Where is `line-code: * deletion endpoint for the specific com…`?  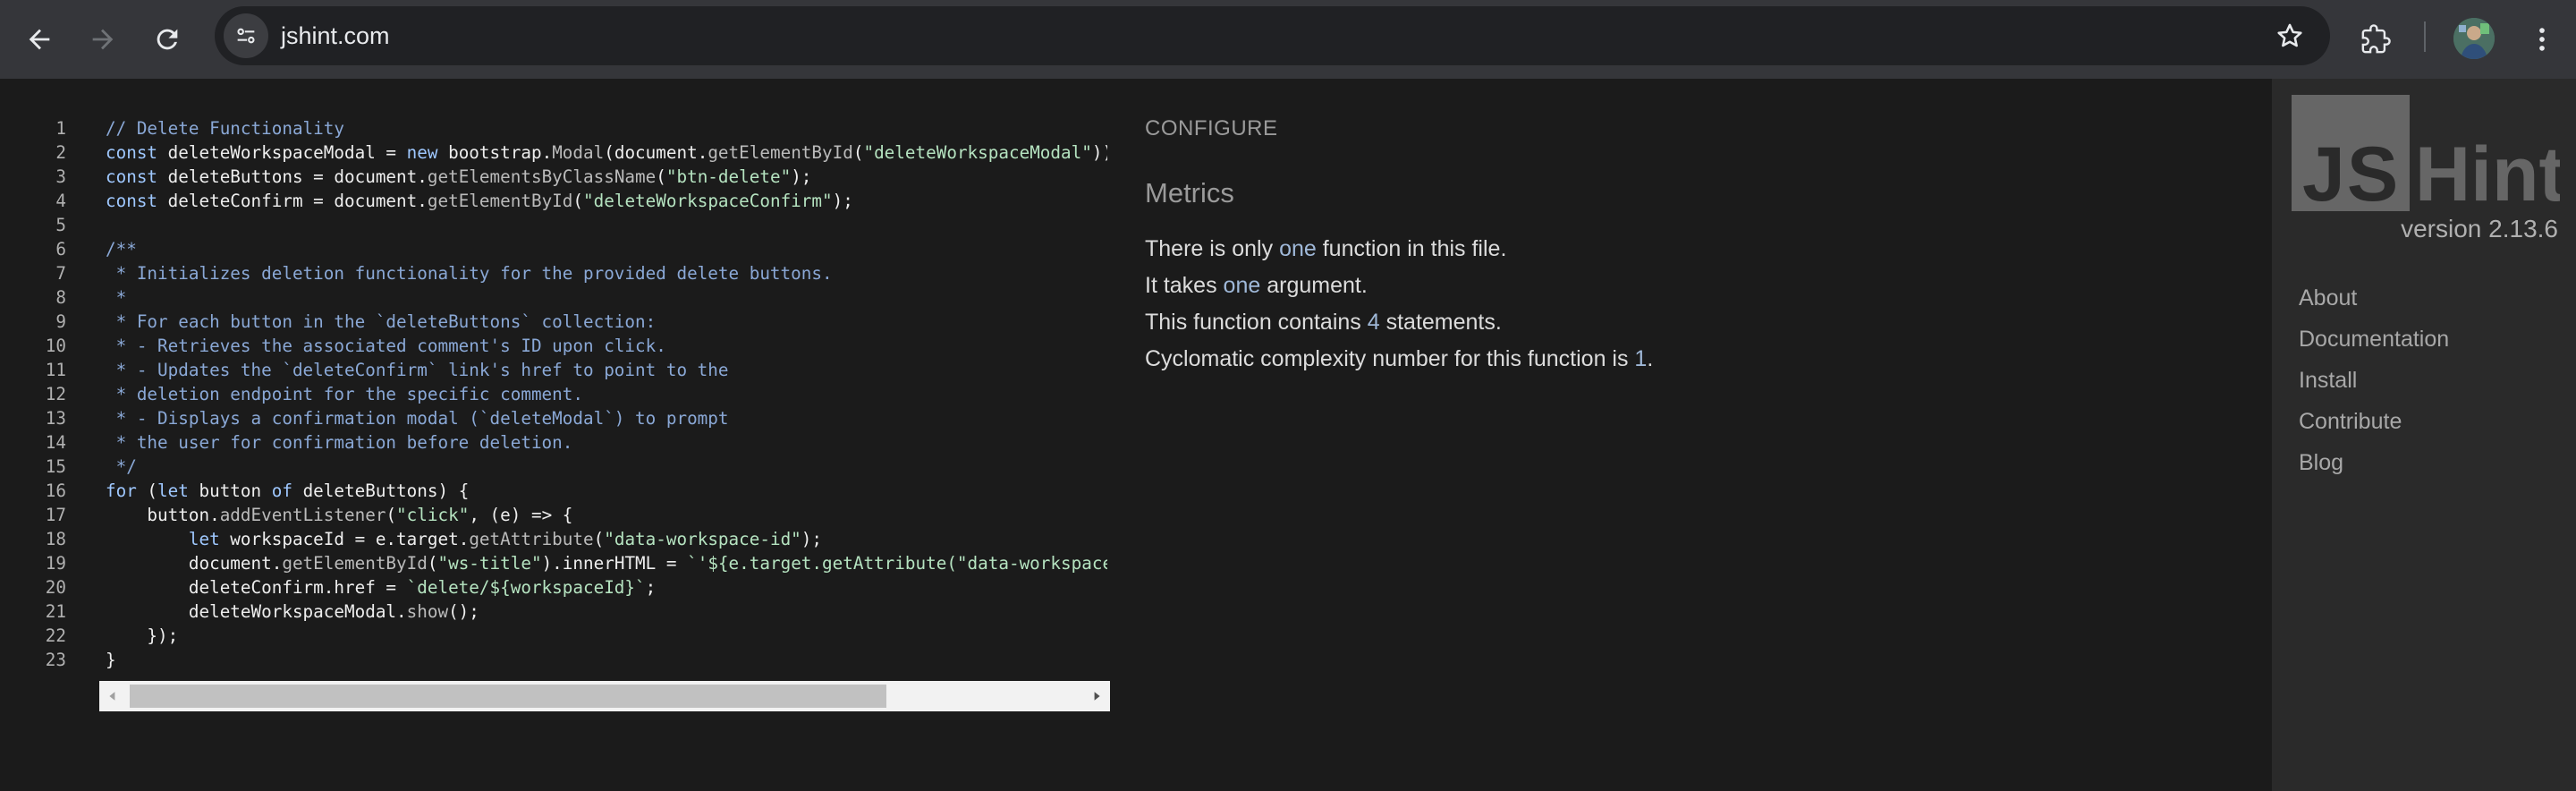 line-code: * deletion endpoint for the specific com… is located at coordinates (606, 394).